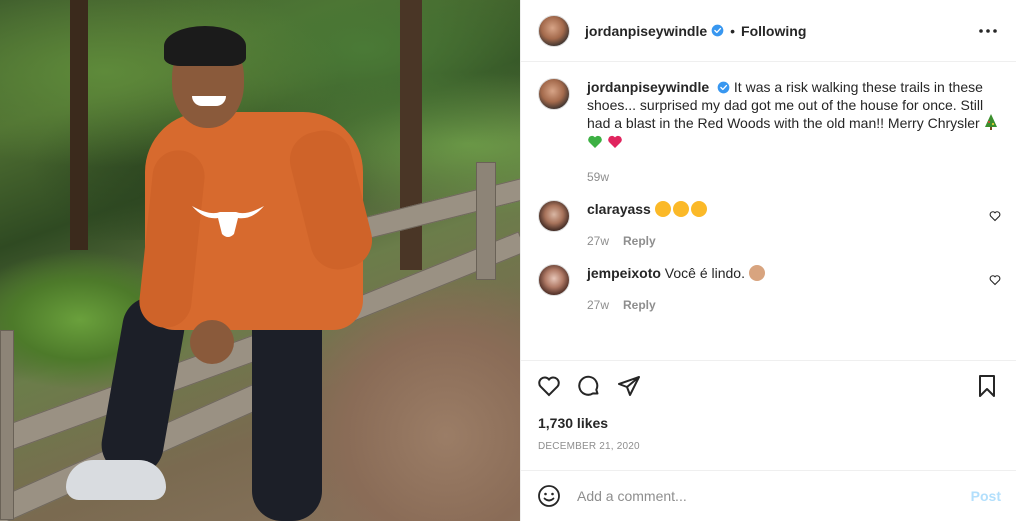 Image resolution: width=1016 pixels, height=521 pixels. I want to click on comment-input, so click(770, 496).